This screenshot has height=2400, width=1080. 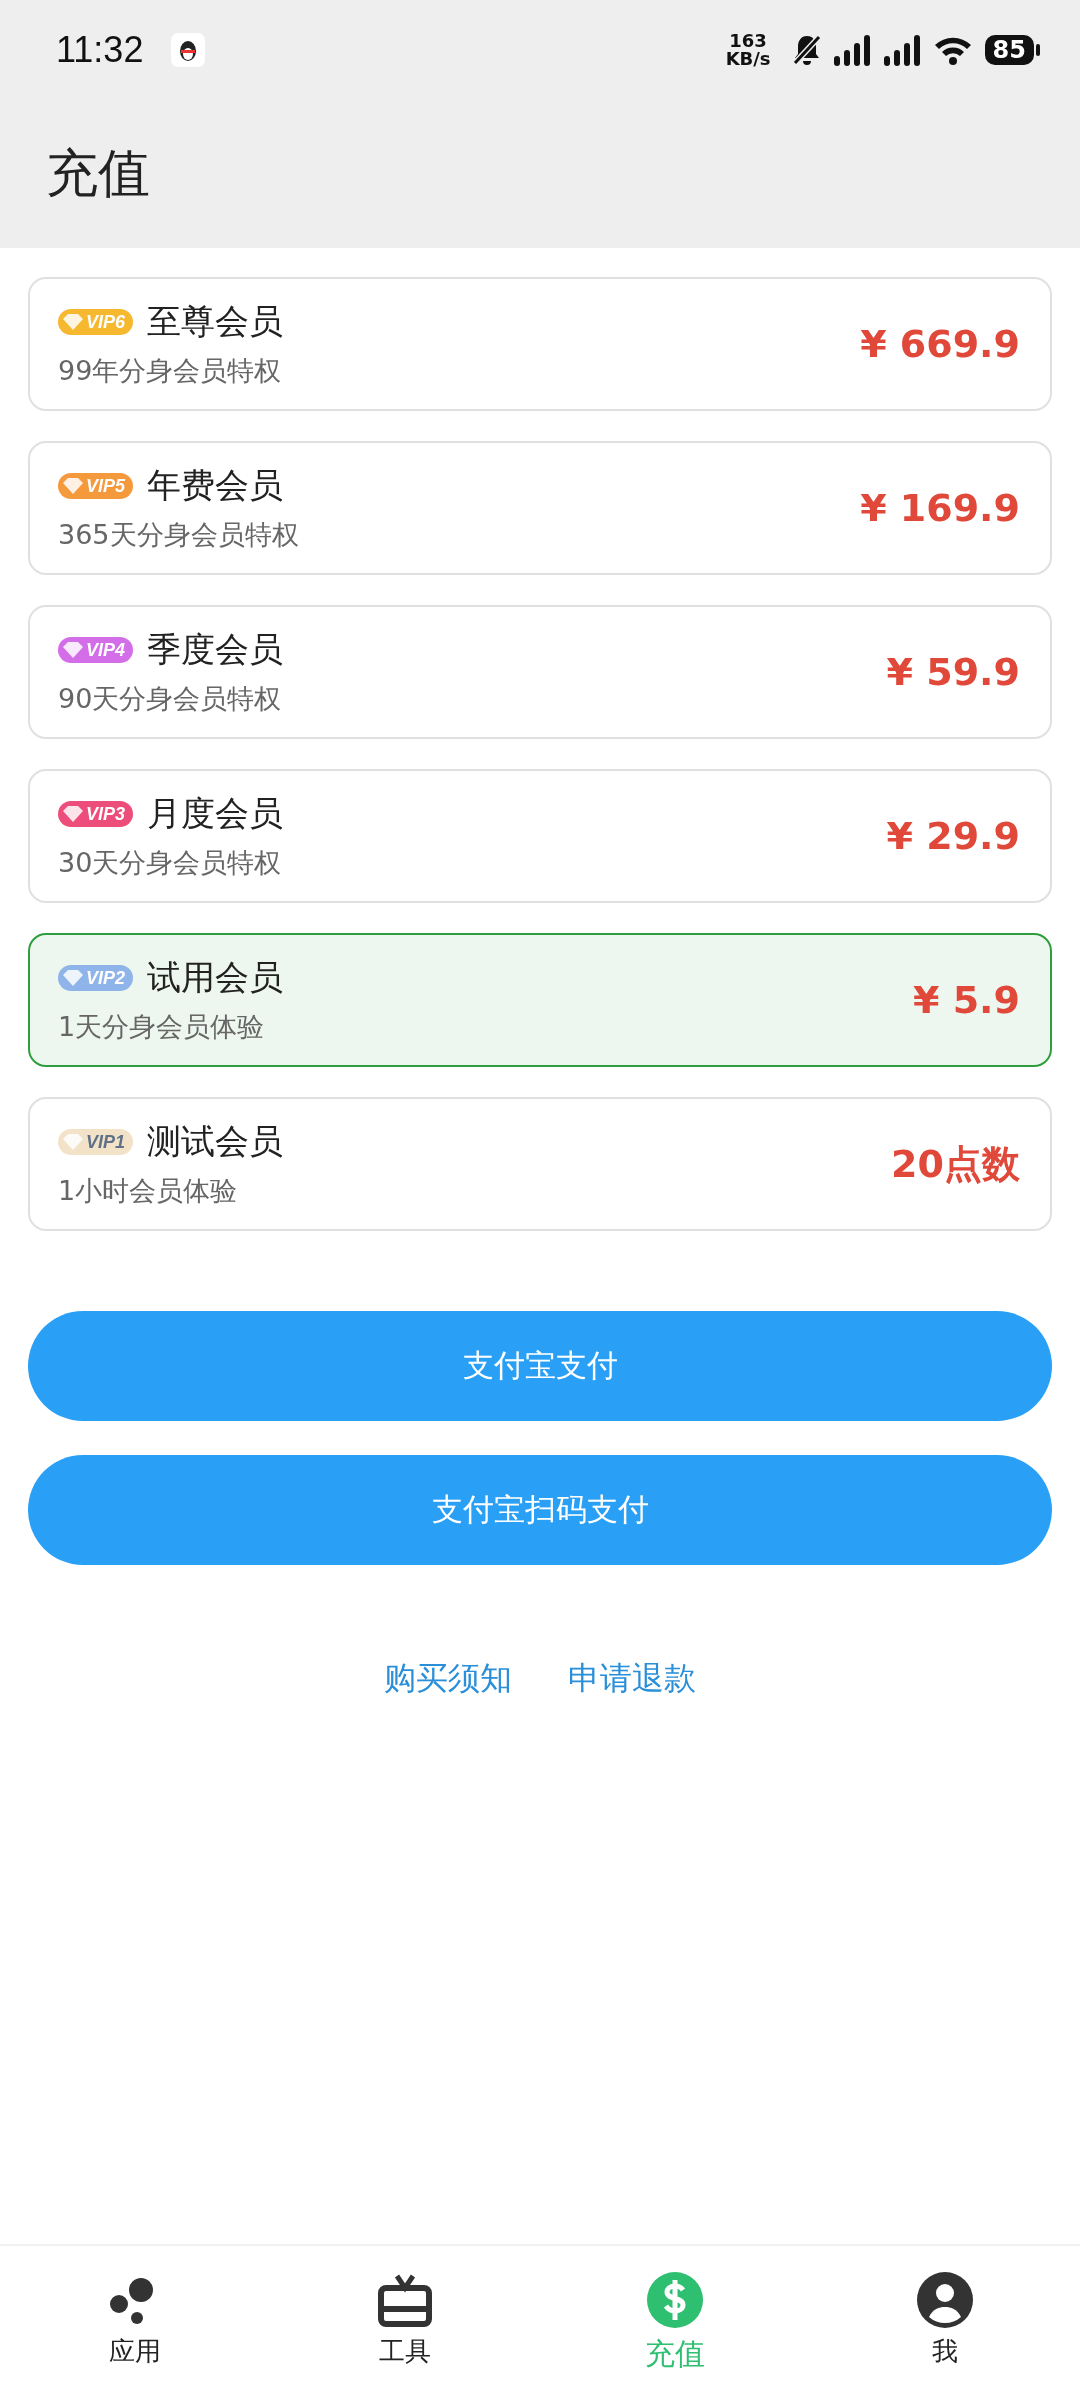 I want to click on plan-price: ¥ 669.9, so click(x=940, y=344).